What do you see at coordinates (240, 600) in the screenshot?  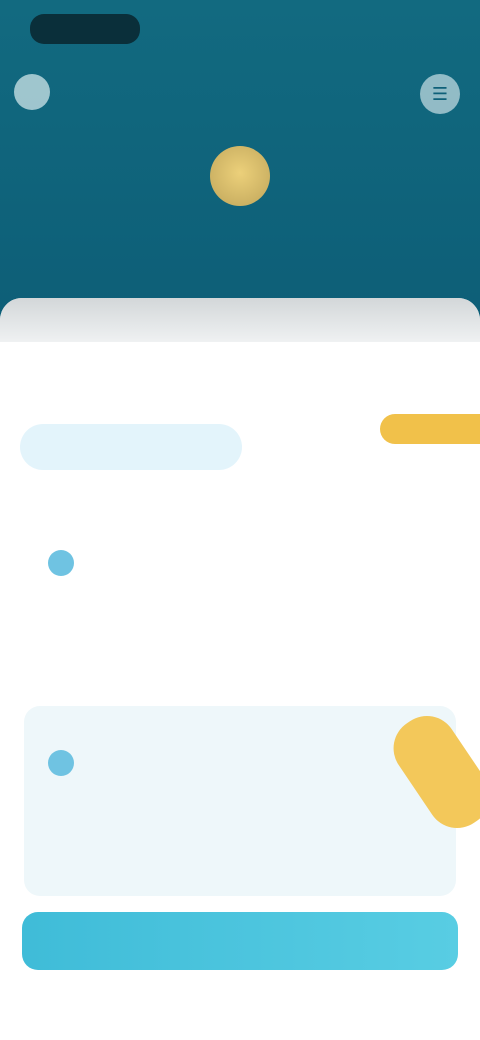 I see `list-item-card` at bounding box center [240, 600].